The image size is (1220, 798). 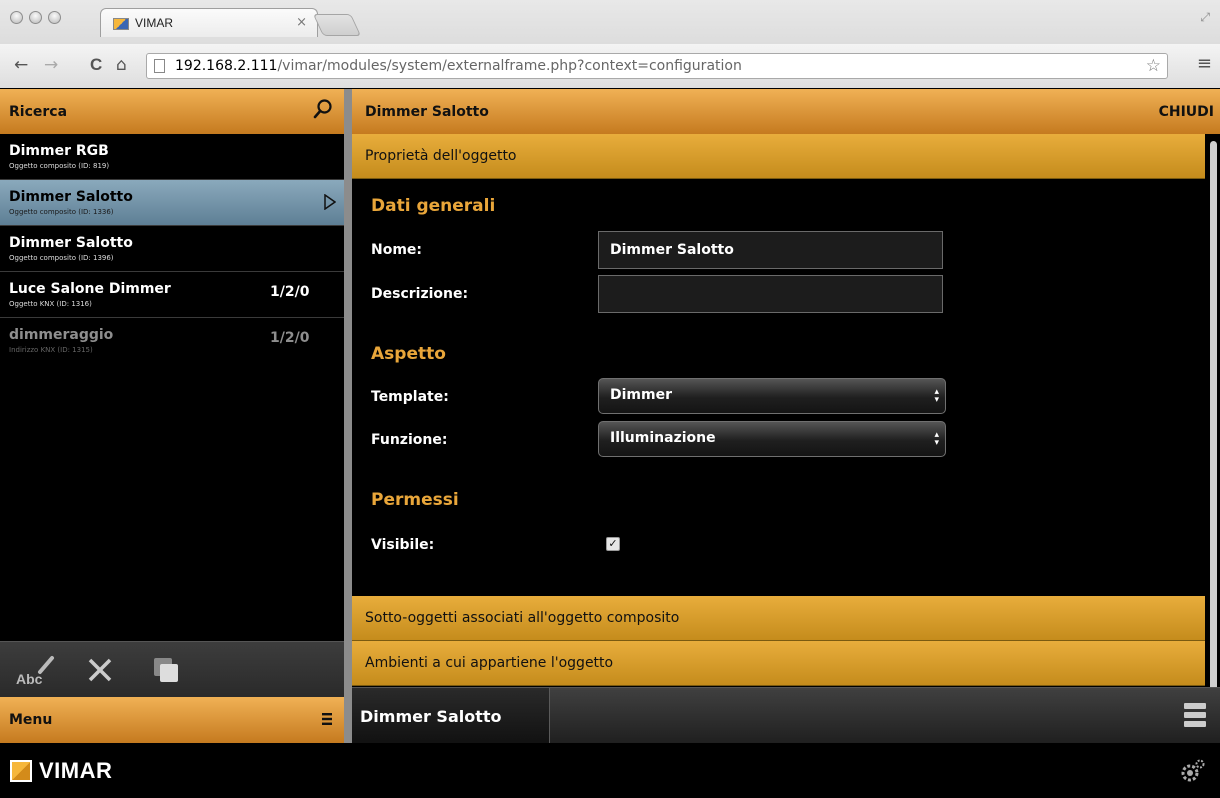 I want to click on item-subtitle: Indirizzo KNX (ID: 1315), so click(x=51, y=350).